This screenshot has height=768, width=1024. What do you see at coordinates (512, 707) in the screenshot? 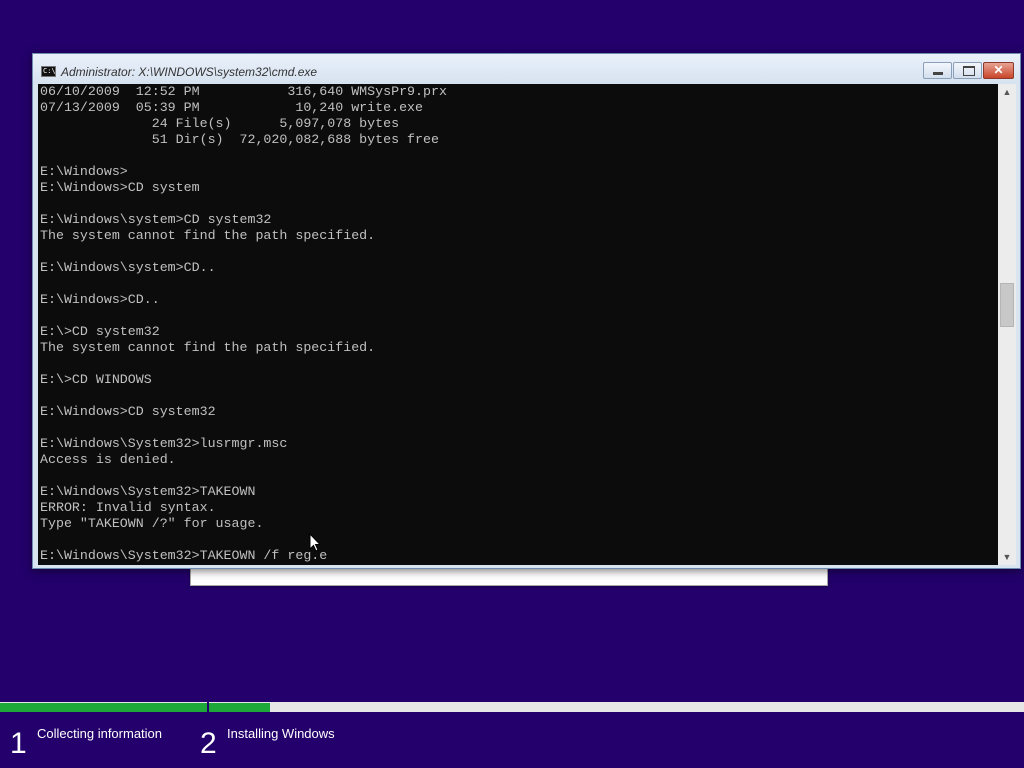
I see `setup-progress-bar` at bounding box center [512, 707].